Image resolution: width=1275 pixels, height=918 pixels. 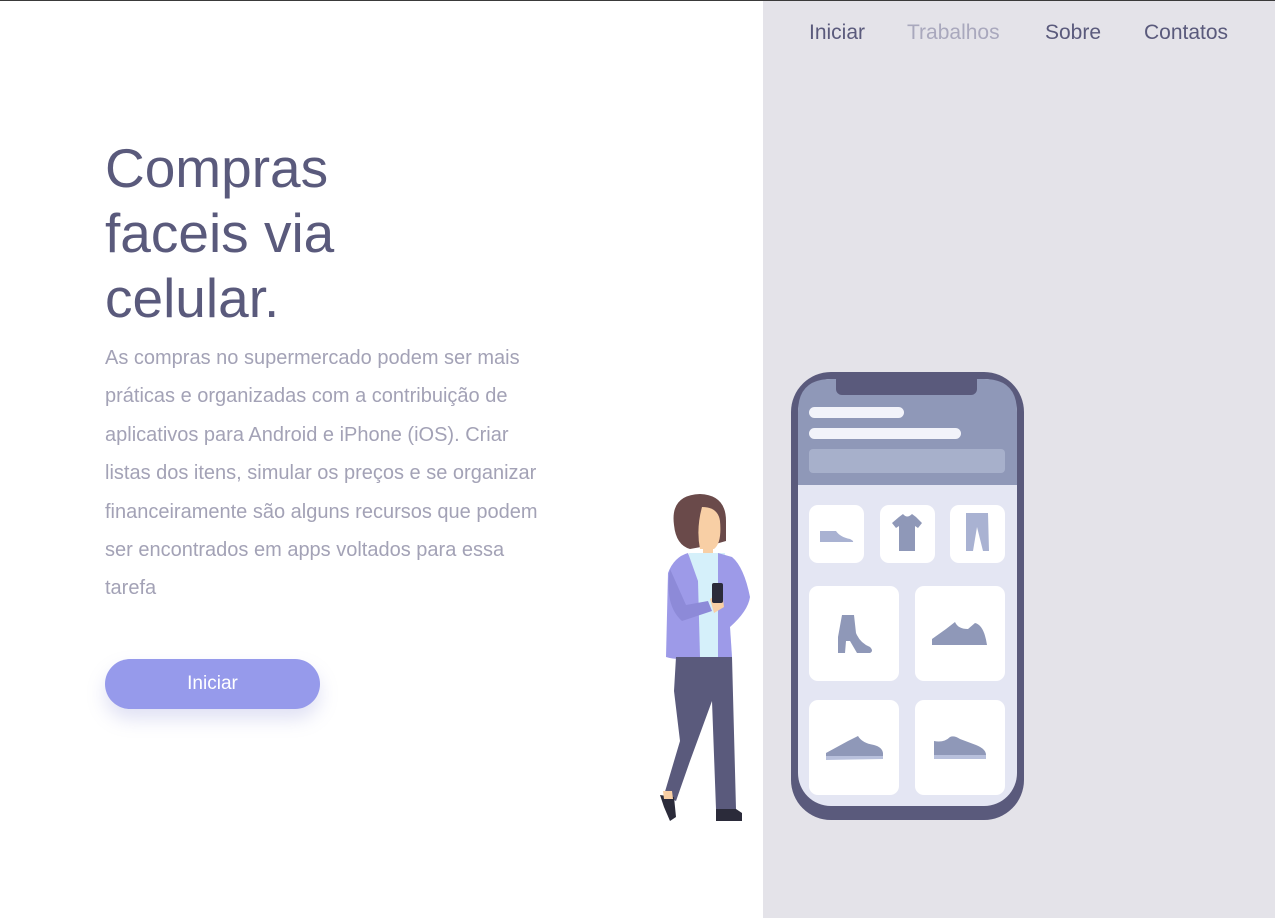 I want to click on nav-item-trabalhos: Trabalhos, so click(x=953, y=33).